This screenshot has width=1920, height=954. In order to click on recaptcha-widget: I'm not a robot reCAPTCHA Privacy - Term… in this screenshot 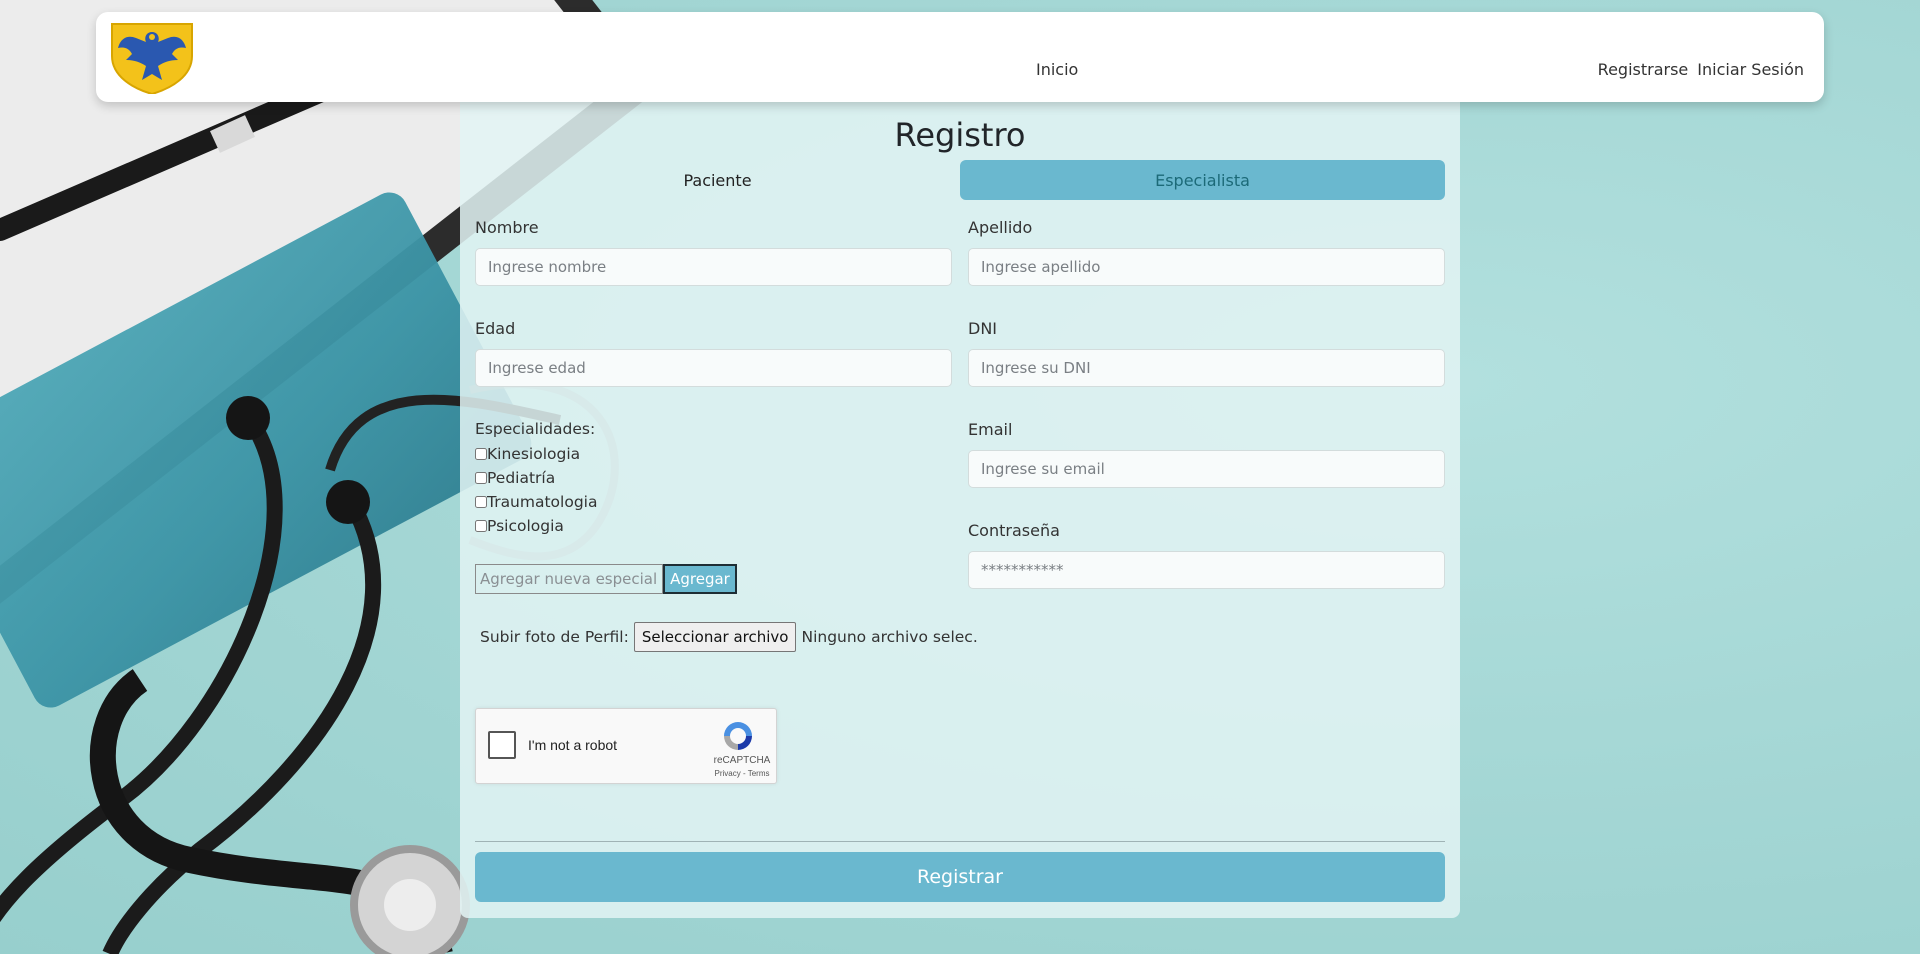, I will do `click(626, 746)`.